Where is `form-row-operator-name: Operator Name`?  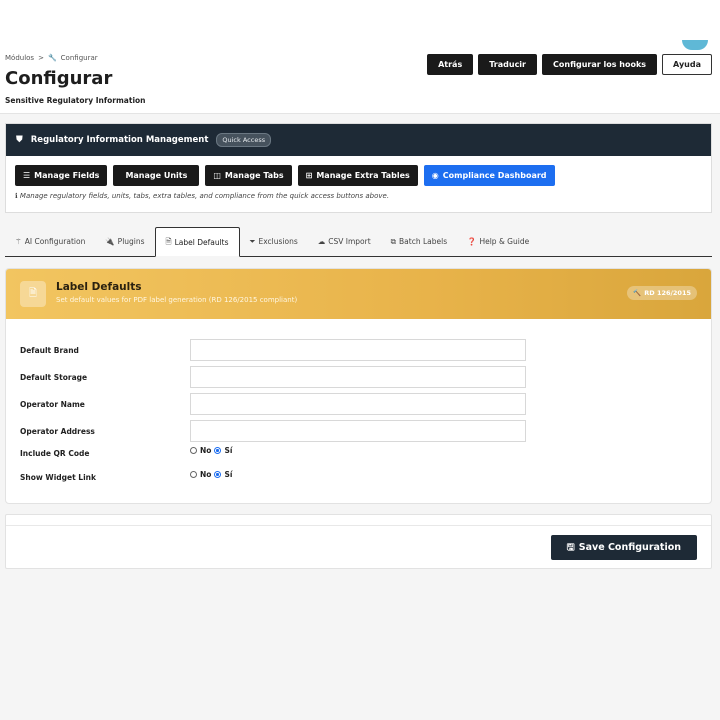 form-row-operator-name: Operator Name is located at coordinates (273, 404).